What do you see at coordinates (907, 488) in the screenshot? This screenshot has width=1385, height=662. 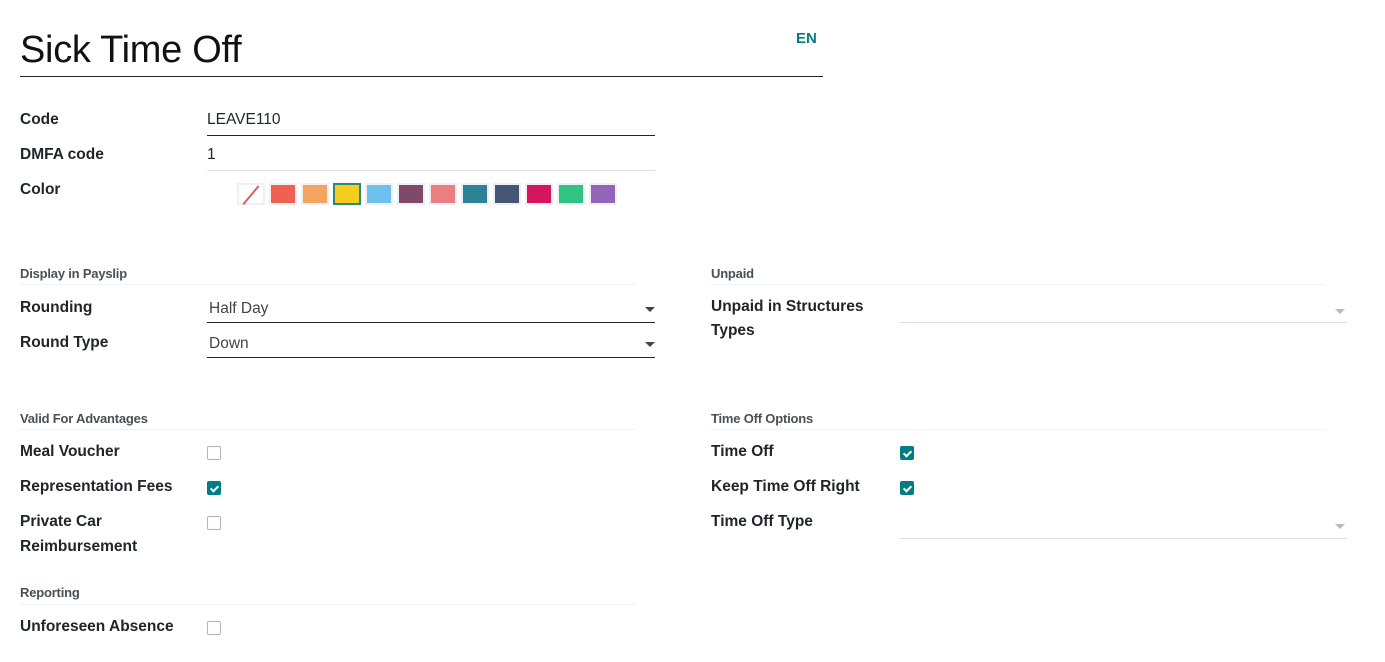 I see `keep-time-off-right-checkbox` at bounding box center [907, 488].